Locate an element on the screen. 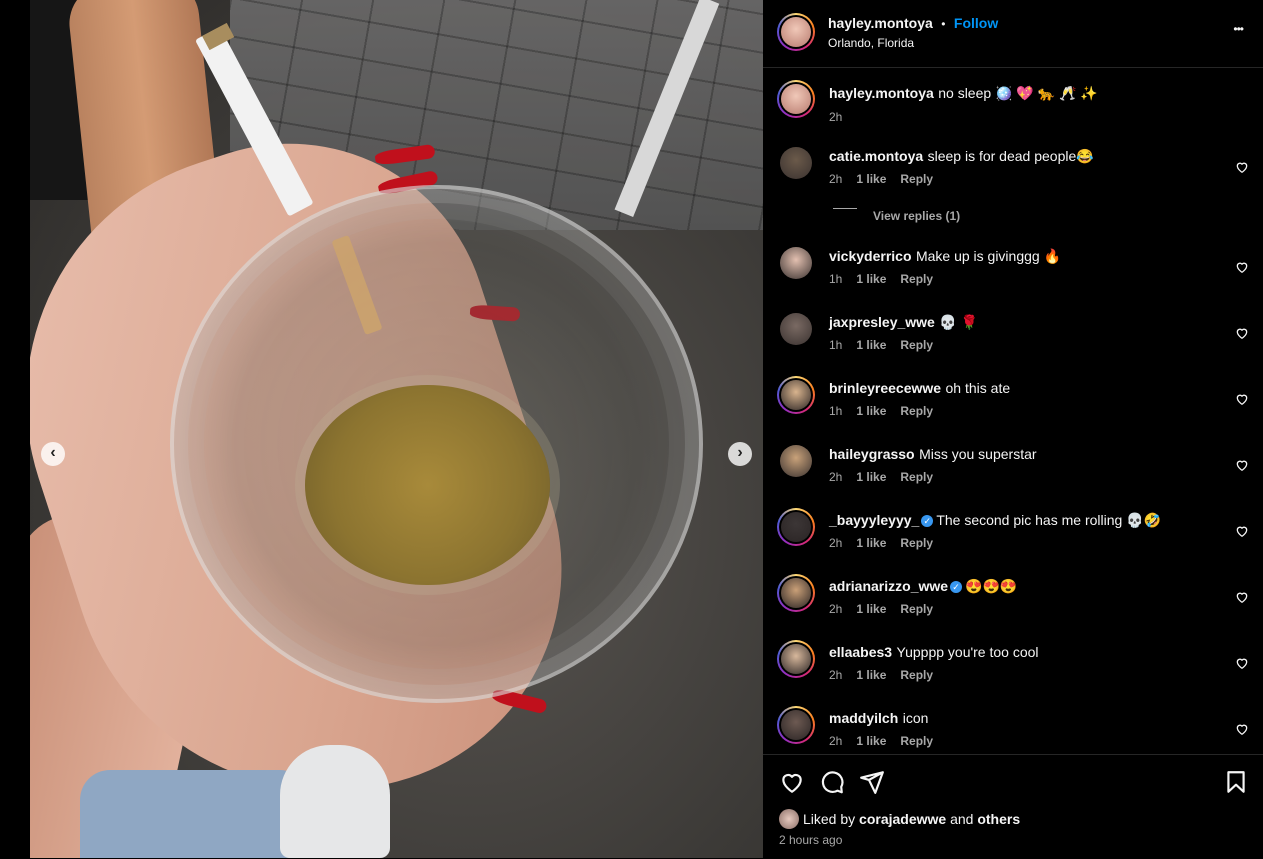 The height and width of the screenshot is (859, 1263). comment-username: brinleyreecewwe is located at coordinates (885, 388).